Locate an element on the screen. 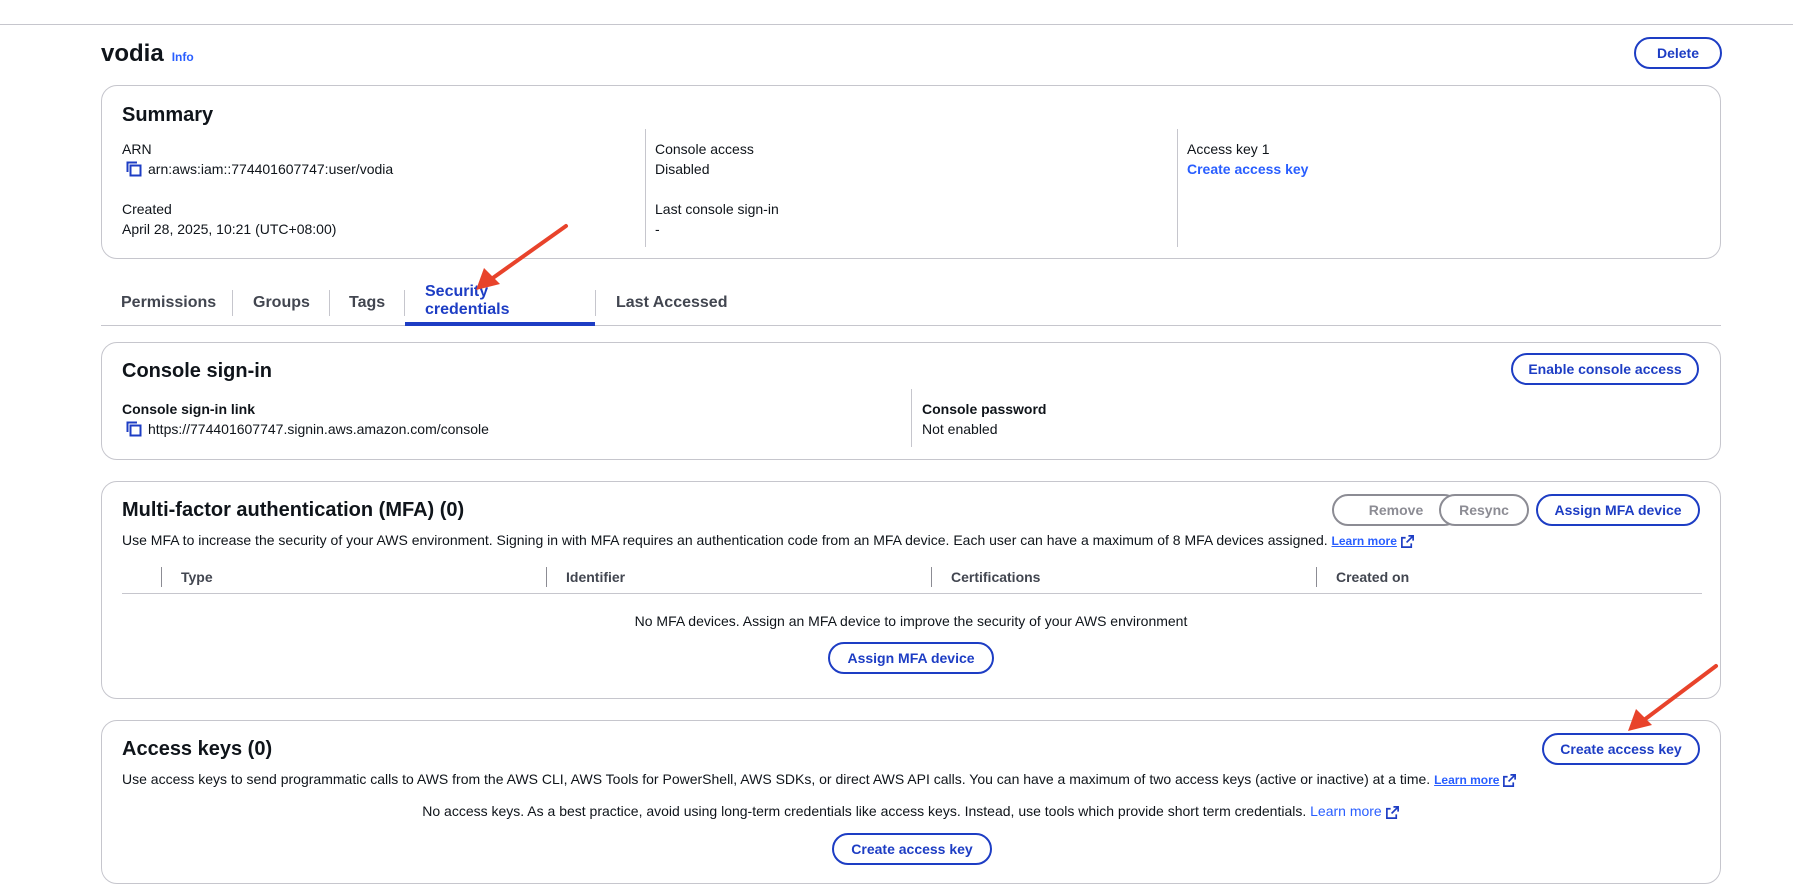 The width and height of the screenshot is (1793, 893). page-header: vodia Info is located at coordinates (147, 54).